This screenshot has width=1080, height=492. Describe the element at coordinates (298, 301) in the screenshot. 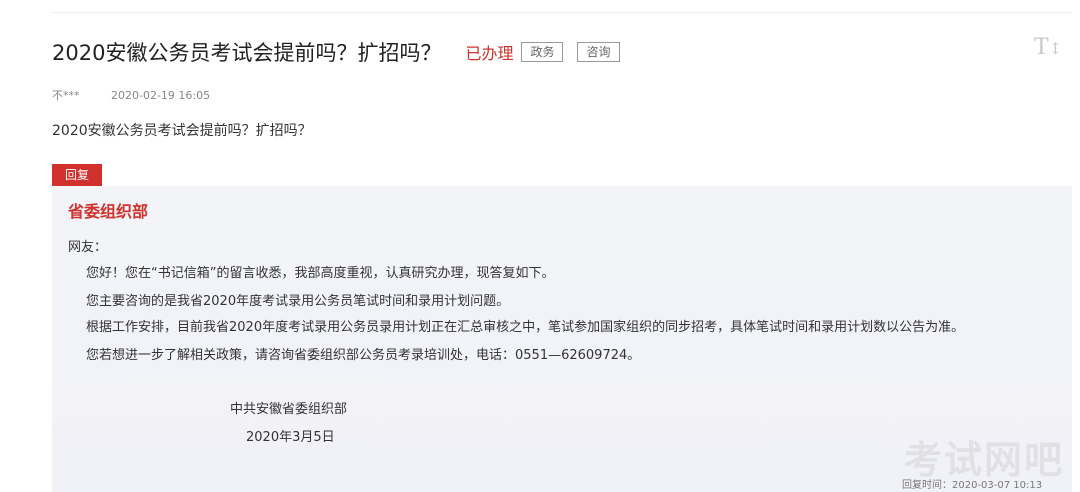

I see `reply-paragraph: 您主要咨询的是我省2020年度考试录用公务员笔试时间和录用计划问题。` at that location.